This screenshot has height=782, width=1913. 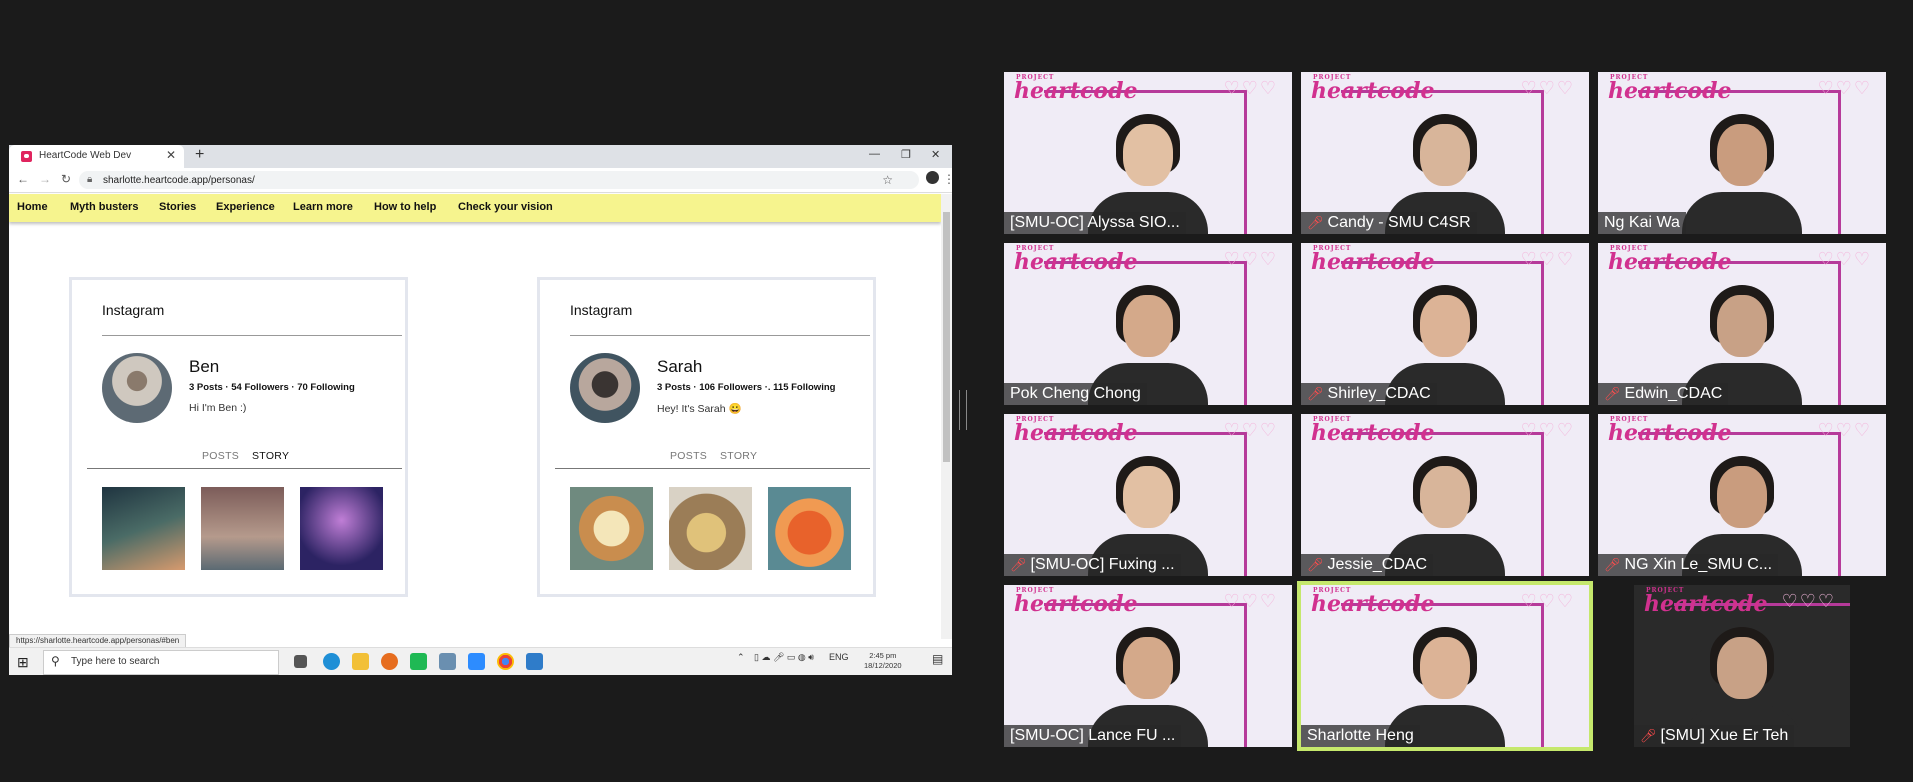 I want to click on nav-how-to-help: How to help, so click(x=405, y=207).